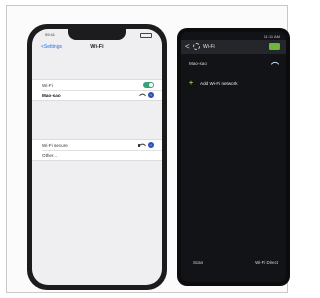 The height and width of the screenshot is (298, 320). I want to click on wifi-toggle-switch, so click(148, 85).